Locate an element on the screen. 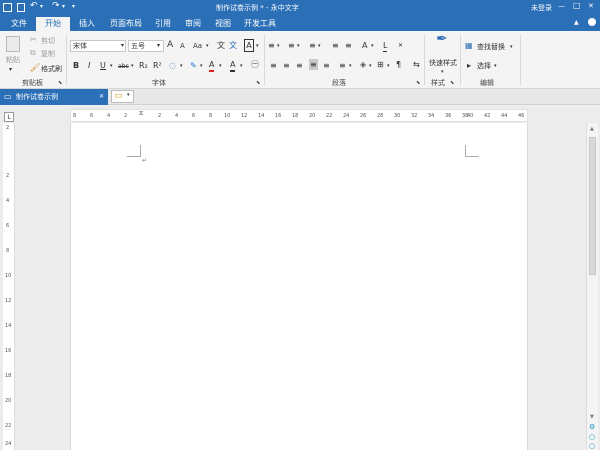 The width and height of the screenshot is (600, 450). save-icon is located at coordinates (21, 7).